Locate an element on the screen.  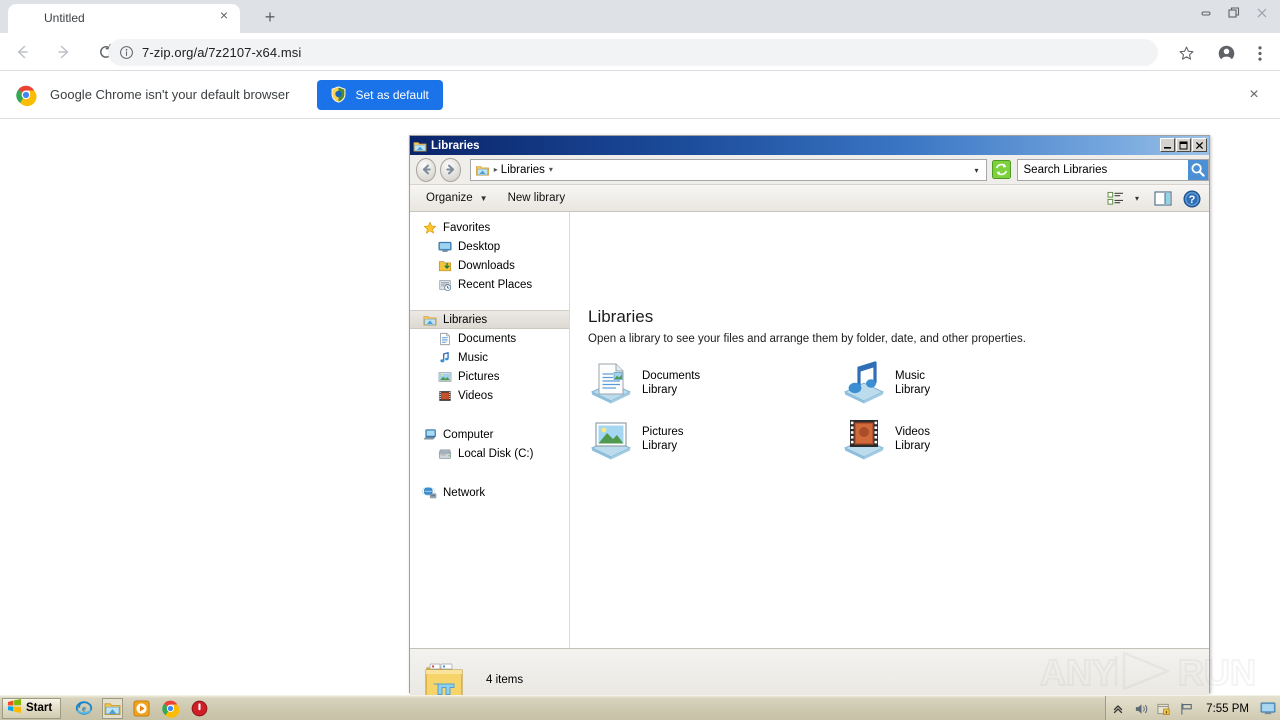
start-label: Start is located at coordinates (39, 708).